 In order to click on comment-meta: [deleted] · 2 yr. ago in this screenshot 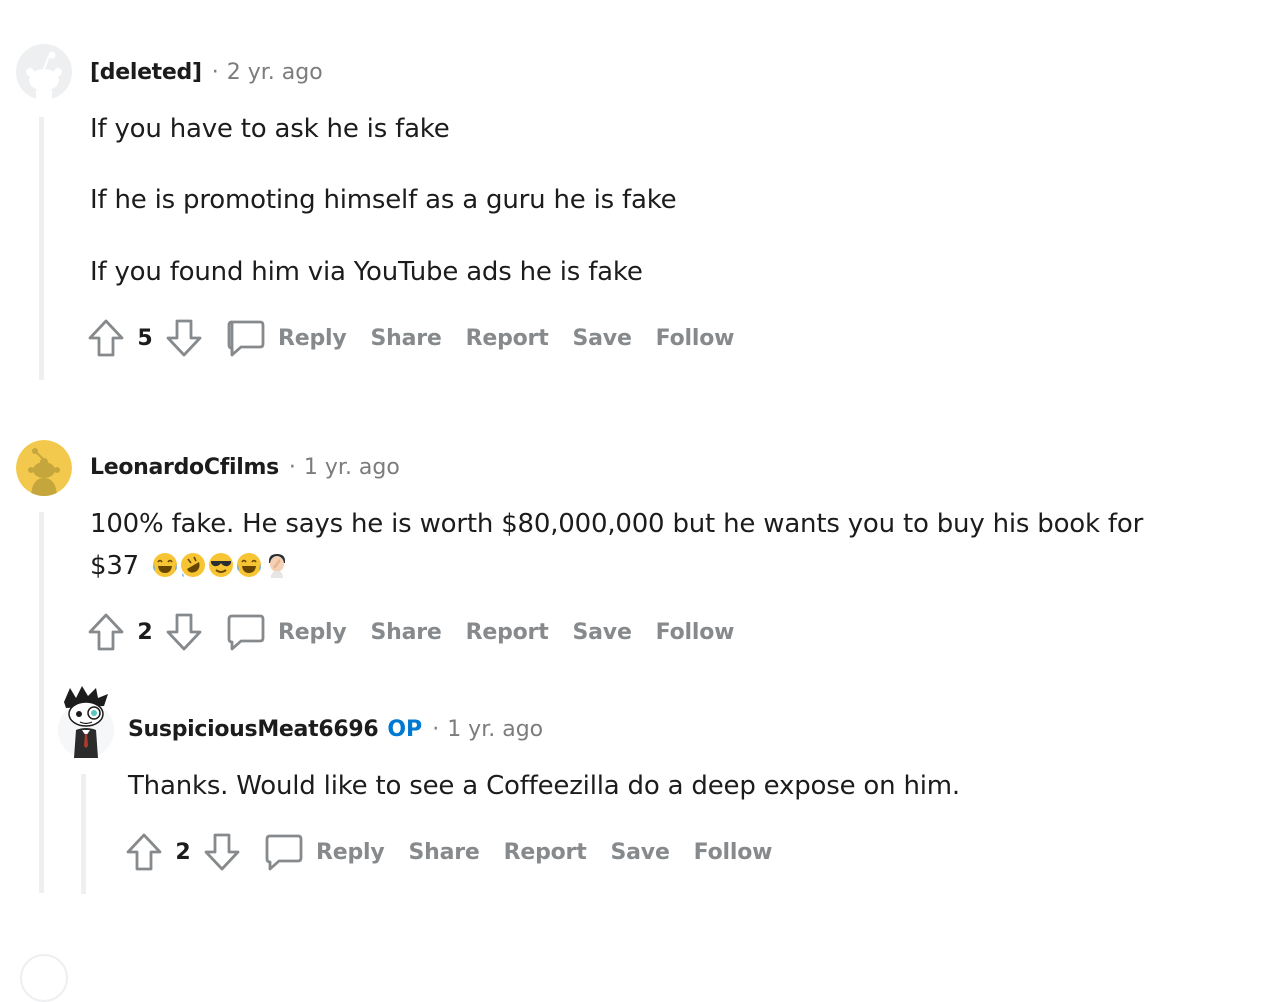, I will do `click(206, 72)`.